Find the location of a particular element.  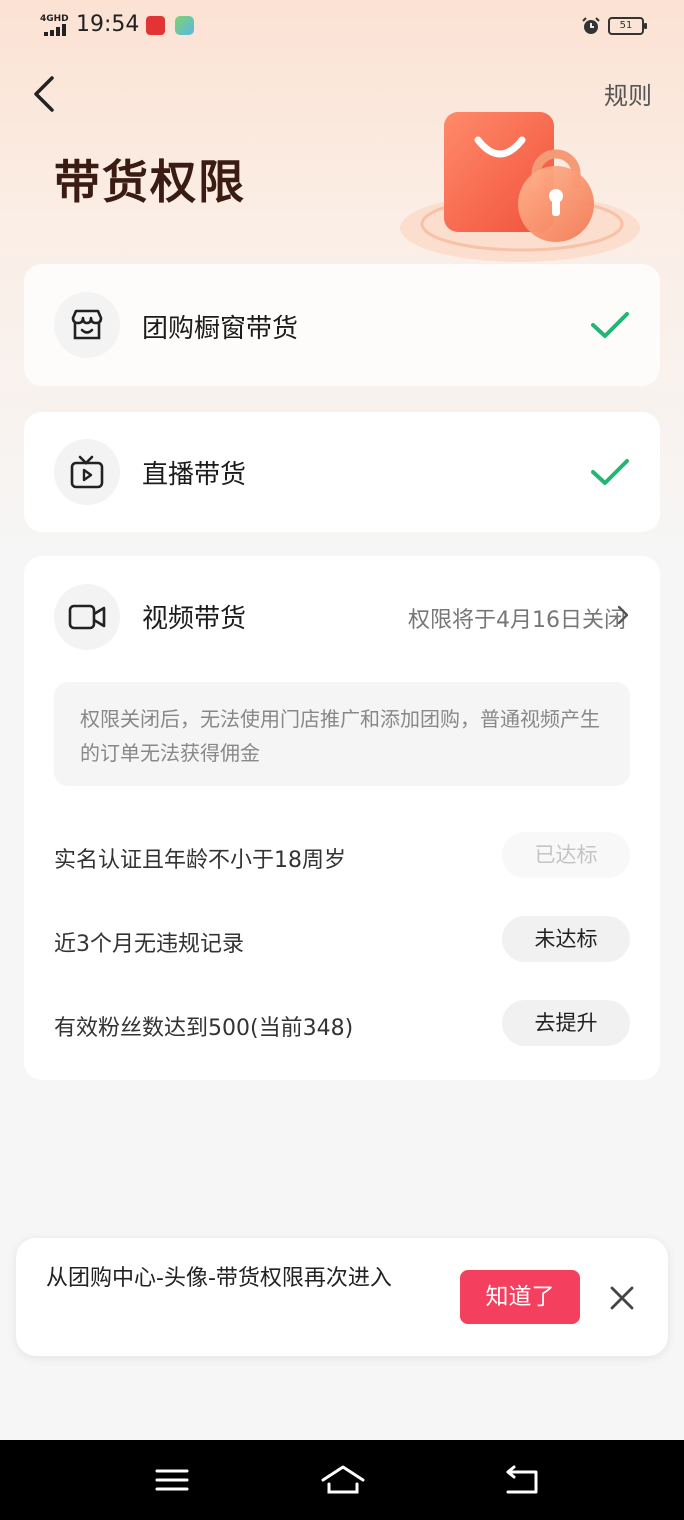

toast-message: 从团购中心-头像-带货权限再次进入 is located at coordinates (219, 1278).